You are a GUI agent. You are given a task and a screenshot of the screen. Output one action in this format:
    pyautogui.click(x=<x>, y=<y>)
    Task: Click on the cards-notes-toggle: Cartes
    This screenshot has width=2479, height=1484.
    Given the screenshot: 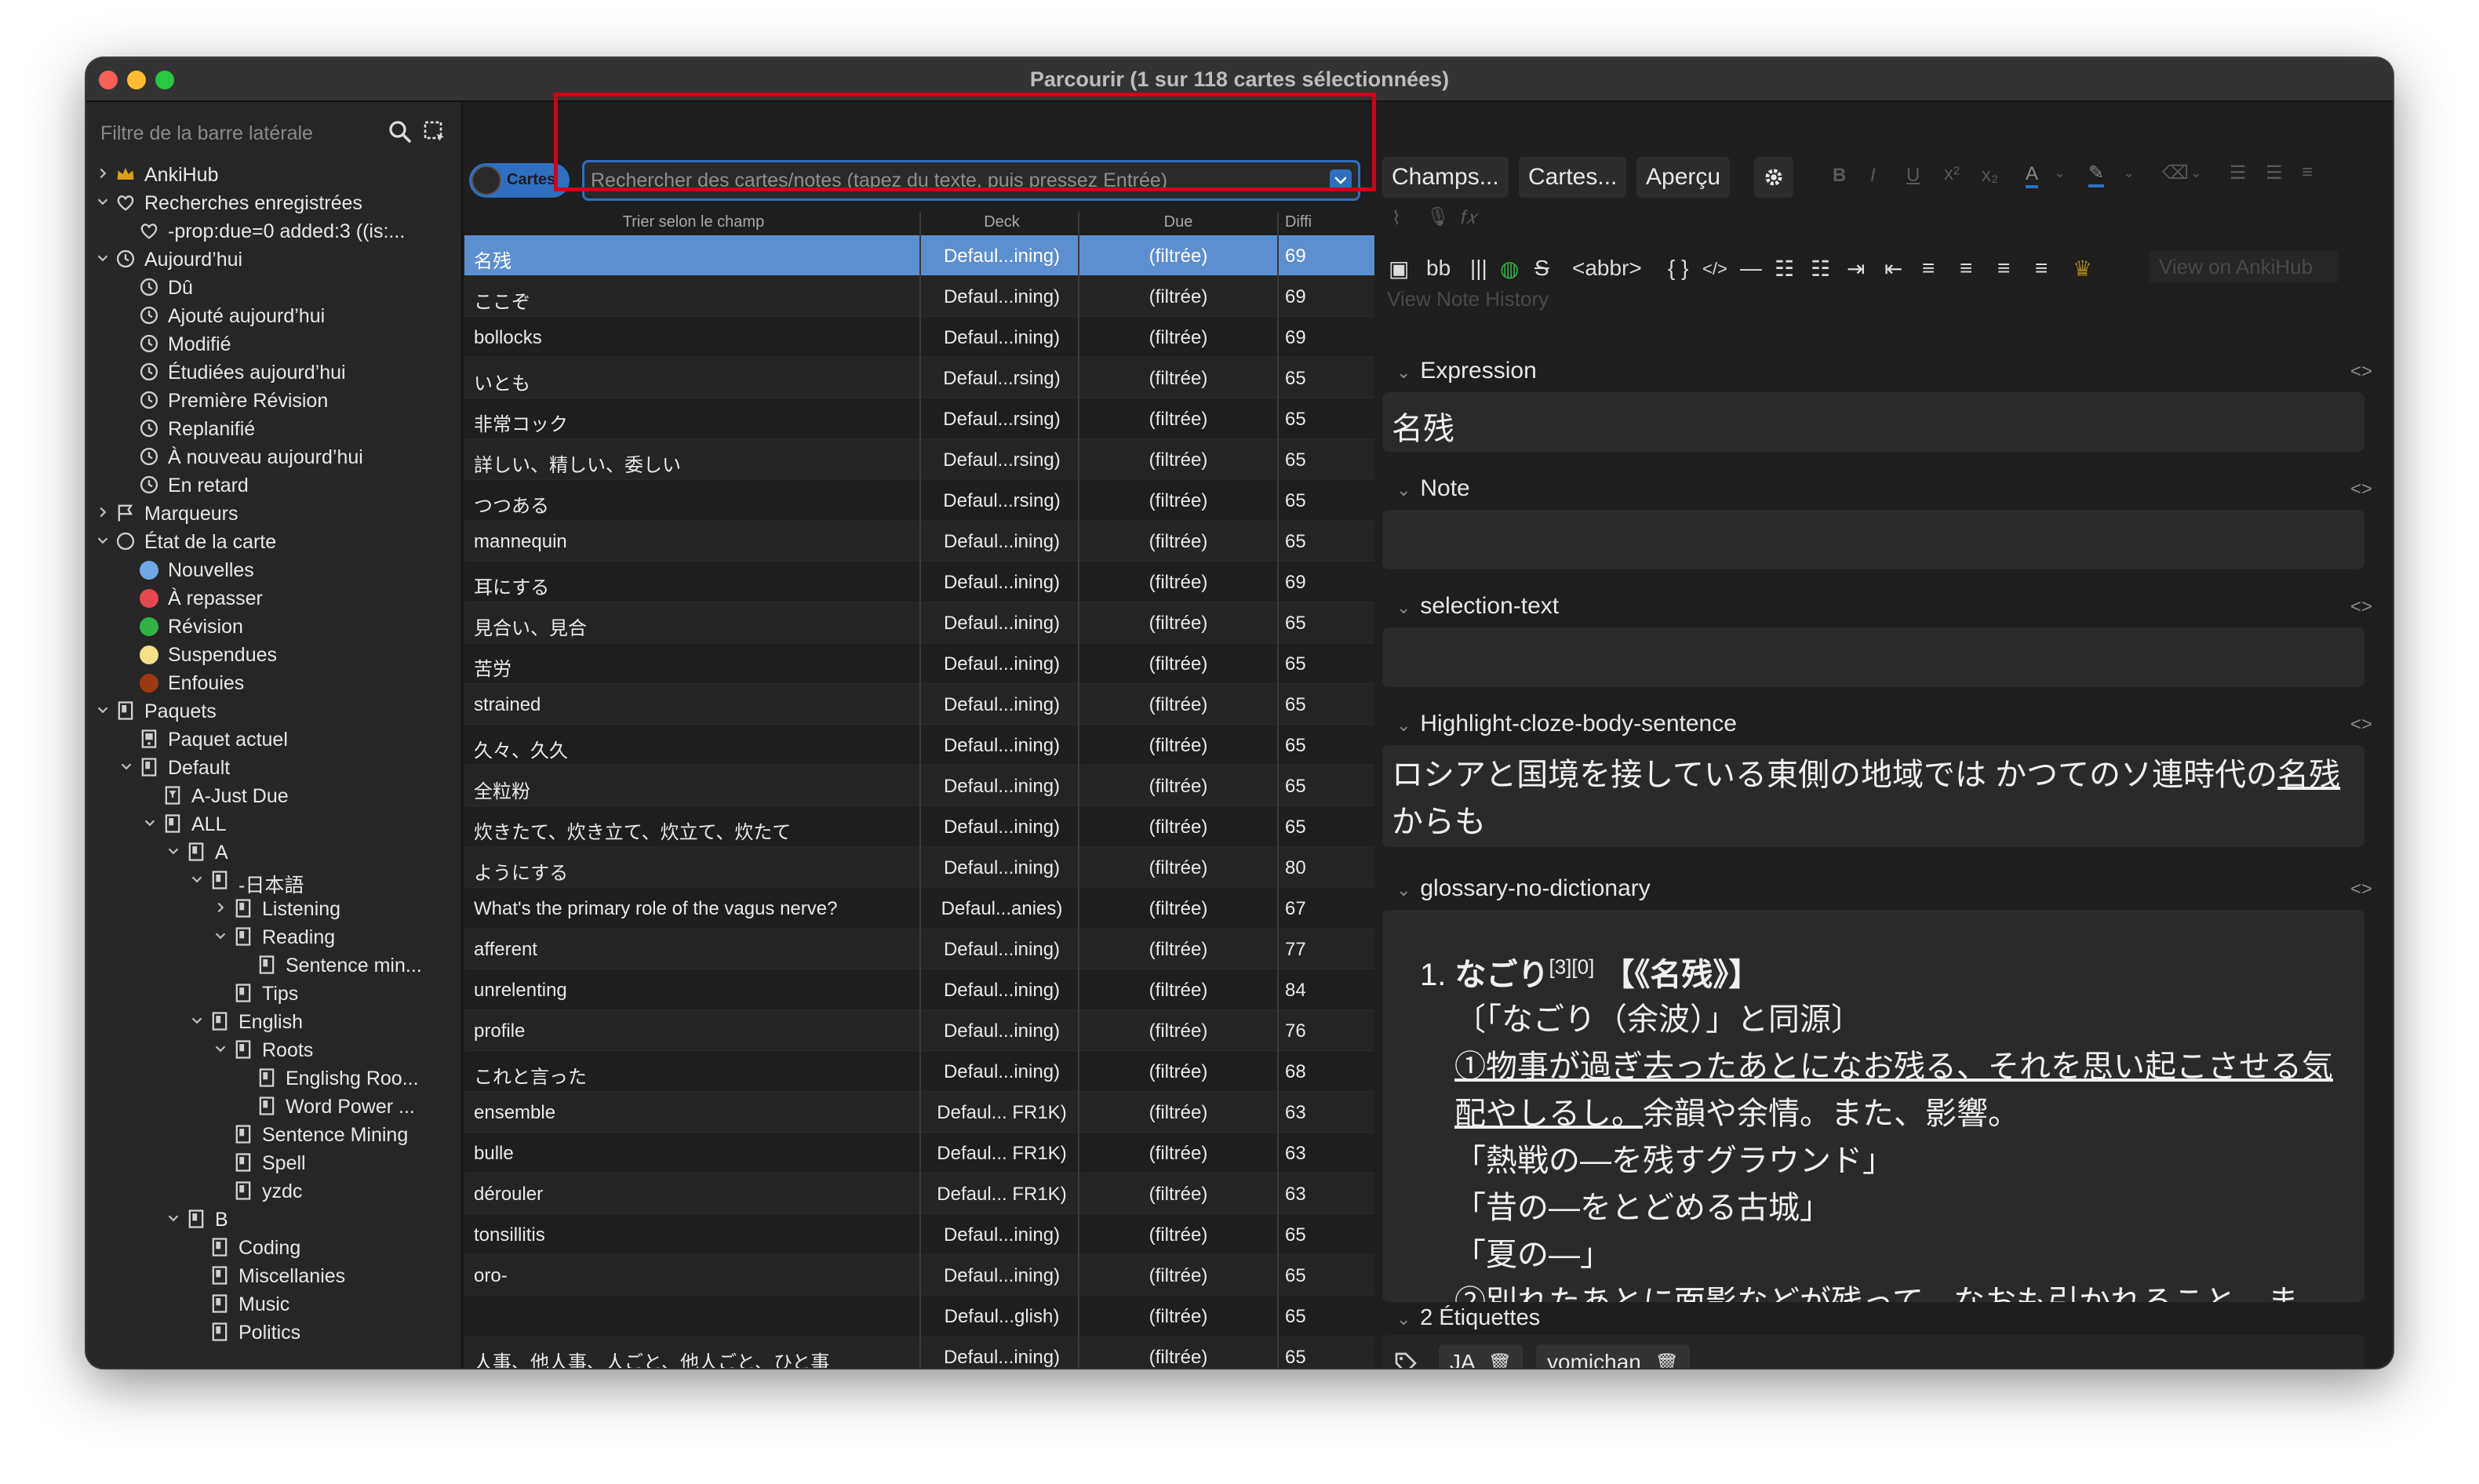 What is the action you would take?
    pyautogui.click(x=519, y=180)
    